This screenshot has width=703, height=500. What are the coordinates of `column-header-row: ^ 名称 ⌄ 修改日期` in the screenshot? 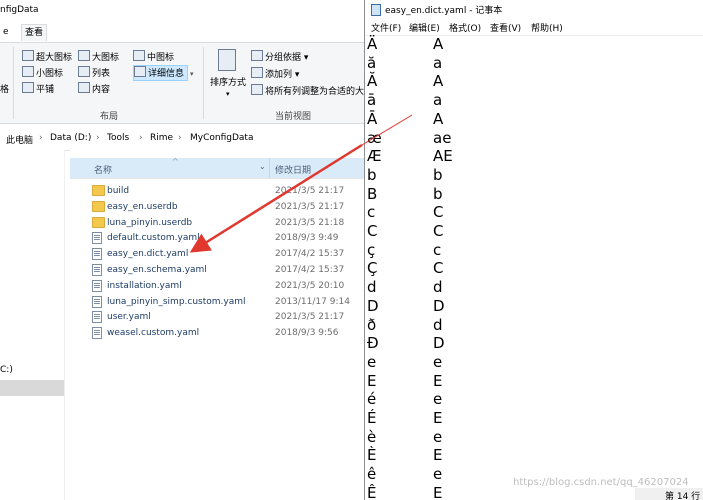 It's located at (217, 168).